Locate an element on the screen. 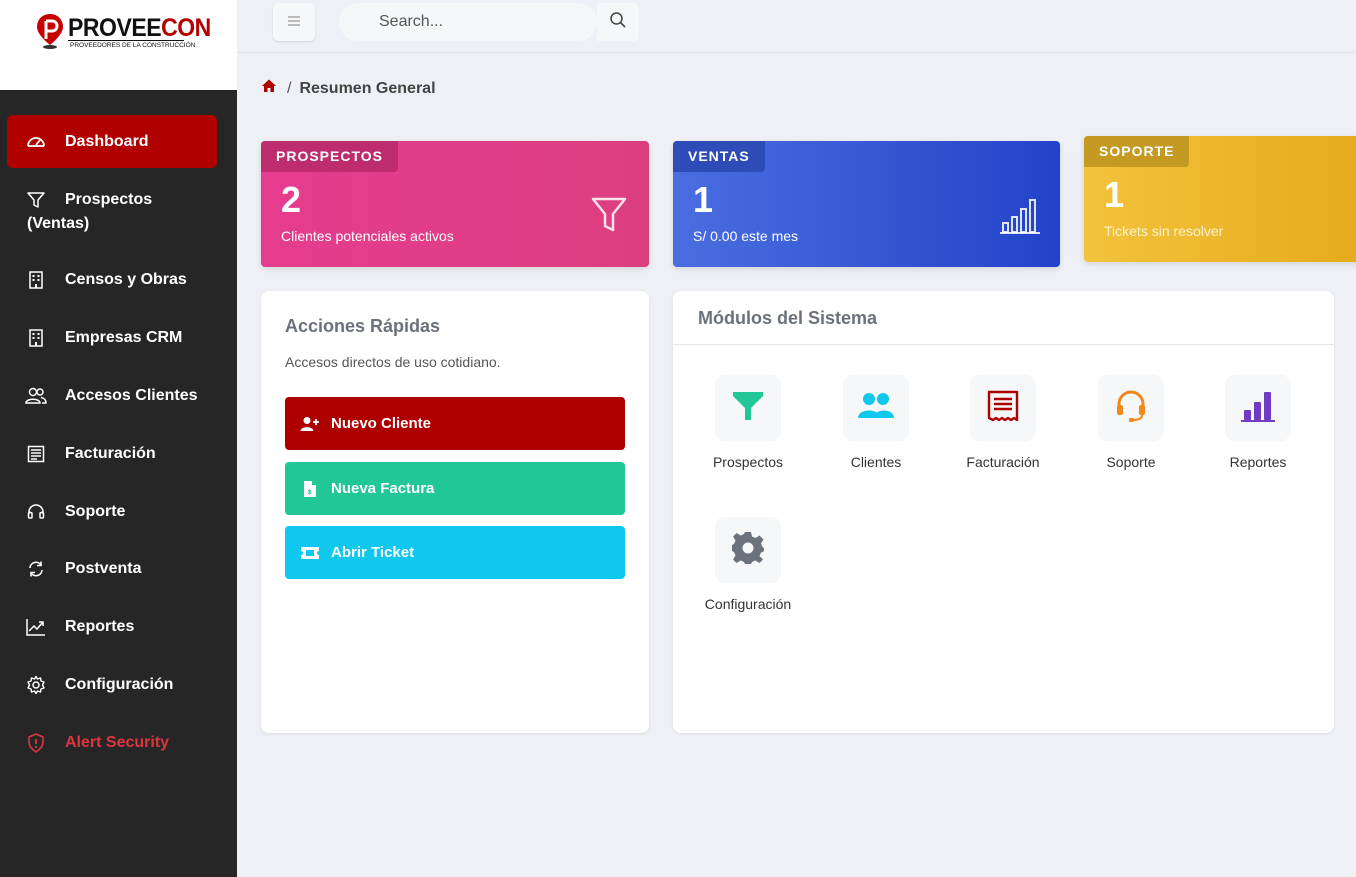  search-button is located at coordinates (618, 22).